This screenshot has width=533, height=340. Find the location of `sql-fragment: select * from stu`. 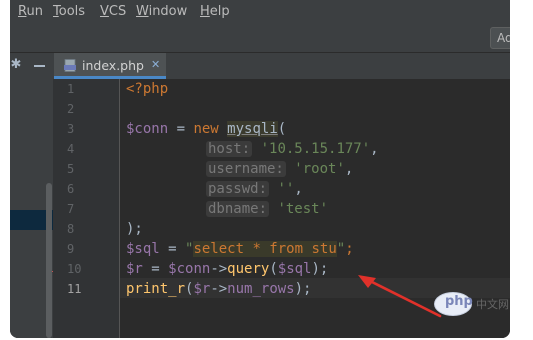

sql-fragment: select * from stu is located at coordinates (265, 249).